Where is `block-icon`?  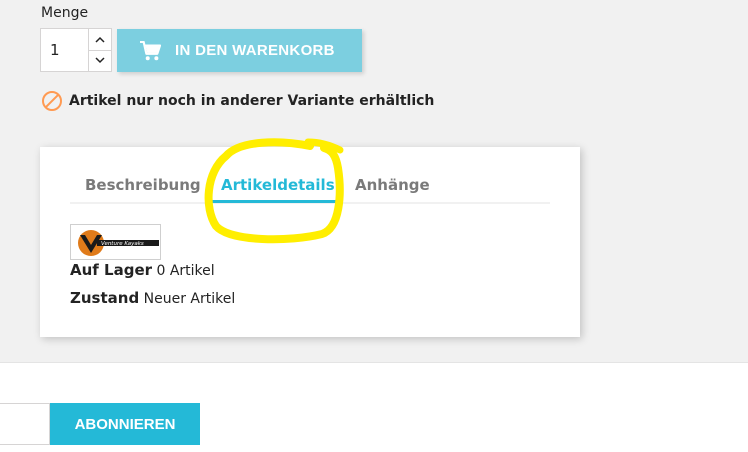
block-icon is located at coordinates (52, 101).